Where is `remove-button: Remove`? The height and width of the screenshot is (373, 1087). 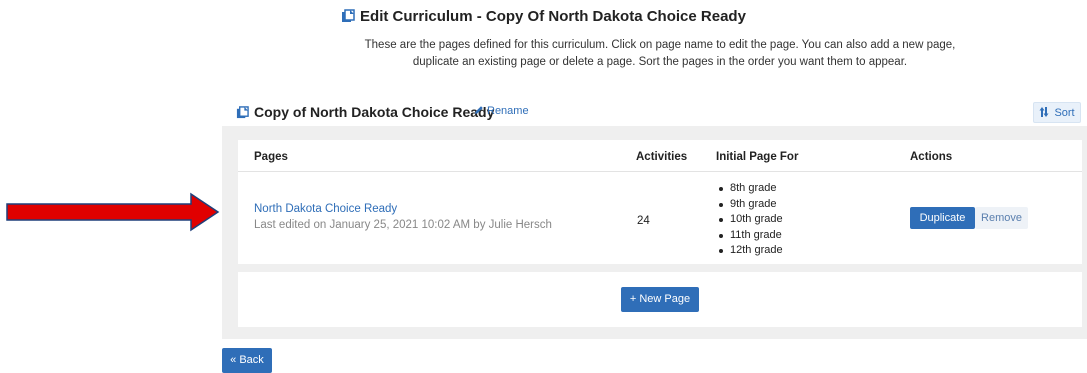 remove-button: Remove is located at coordinates (1001, 218).